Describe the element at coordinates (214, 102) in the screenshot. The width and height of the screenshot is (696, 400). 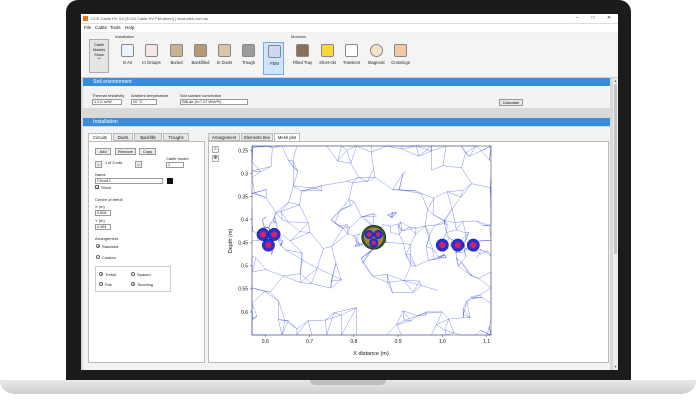
I see `soil-convection-select: Still air (h=7.07 W/m²K)` at that location.